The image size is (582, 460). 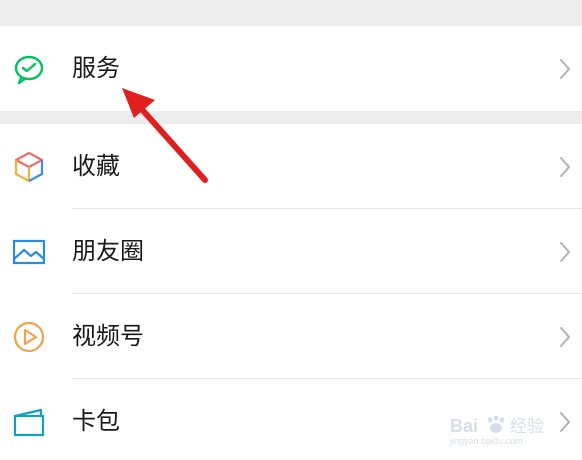 I want to click on svg-text: 经验, so click(x=527, y=427).